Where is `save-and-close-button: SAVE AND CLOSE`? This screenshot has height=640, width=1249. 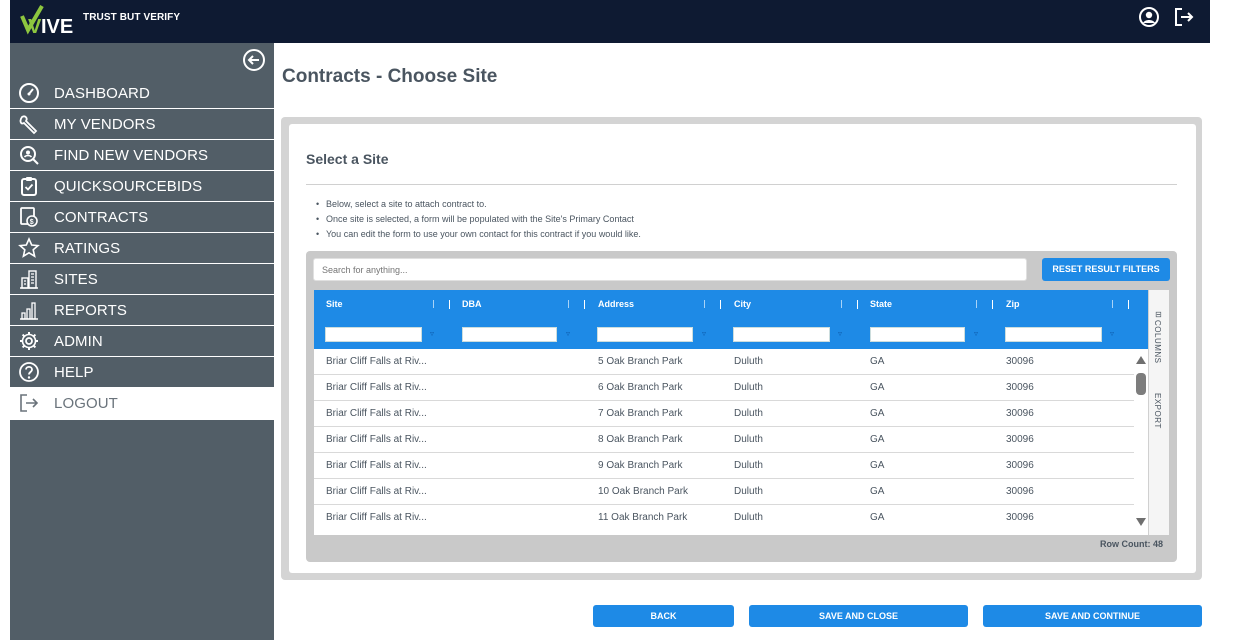 save-and-close-button: SAVE AND CLOSE is located at coordinates (858, 616).